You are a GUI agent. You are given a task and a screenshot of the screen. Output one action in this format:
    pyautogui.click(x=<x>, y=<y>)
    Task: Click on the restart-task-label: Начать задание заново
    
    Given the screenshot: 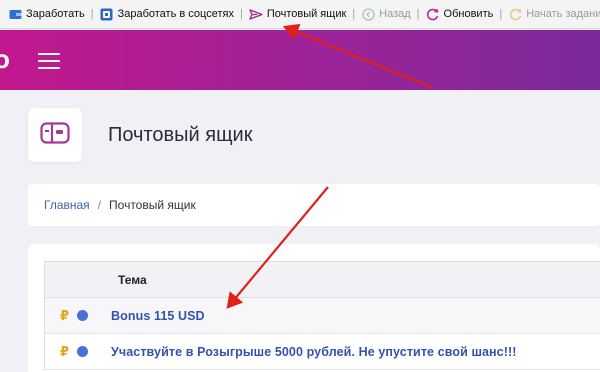 What is the action you would take?
    pyautogui.click(x=563, y=14)
    